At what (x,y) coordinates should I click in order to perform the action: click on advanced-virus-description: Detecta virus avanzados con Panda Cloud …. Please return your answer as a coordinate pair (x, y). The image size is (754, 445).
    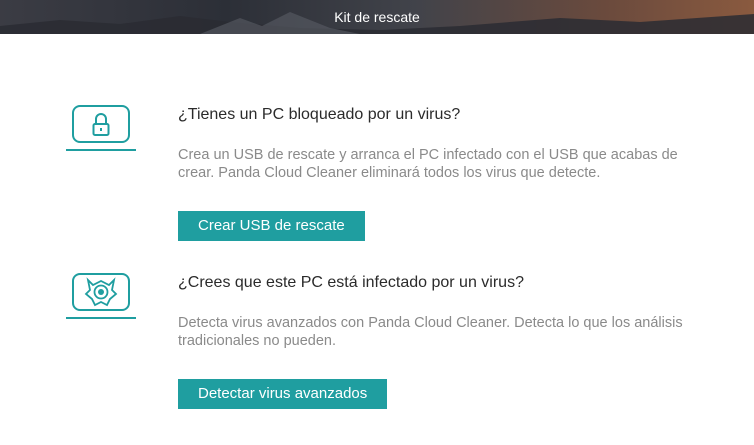
    Looking at the image, I should click on (430, 332).